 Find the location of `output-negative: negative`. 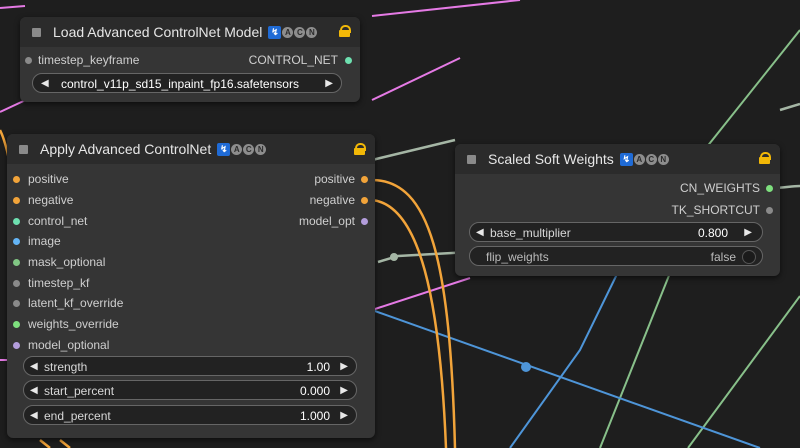

output-negative: negative is located at coordinates (332, 200).